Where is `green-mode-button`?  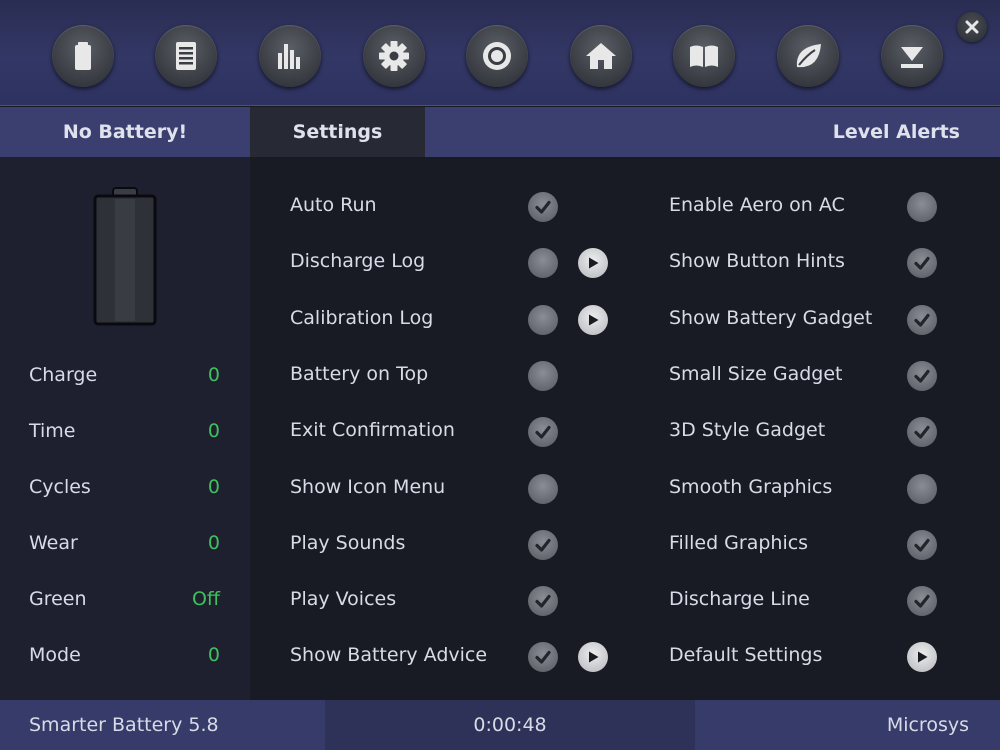 green-mode-button is located at coordinates (808, 56).